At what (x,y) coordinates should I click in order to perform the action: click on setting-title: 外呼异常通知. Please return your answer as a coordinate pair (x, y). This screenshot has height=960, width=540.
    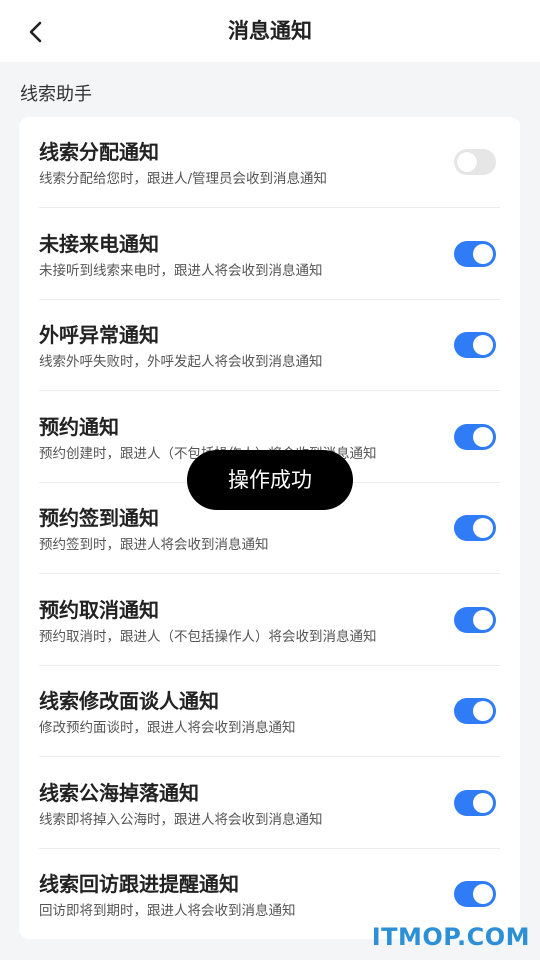
    Looking at the image, I should click on (99, 335).